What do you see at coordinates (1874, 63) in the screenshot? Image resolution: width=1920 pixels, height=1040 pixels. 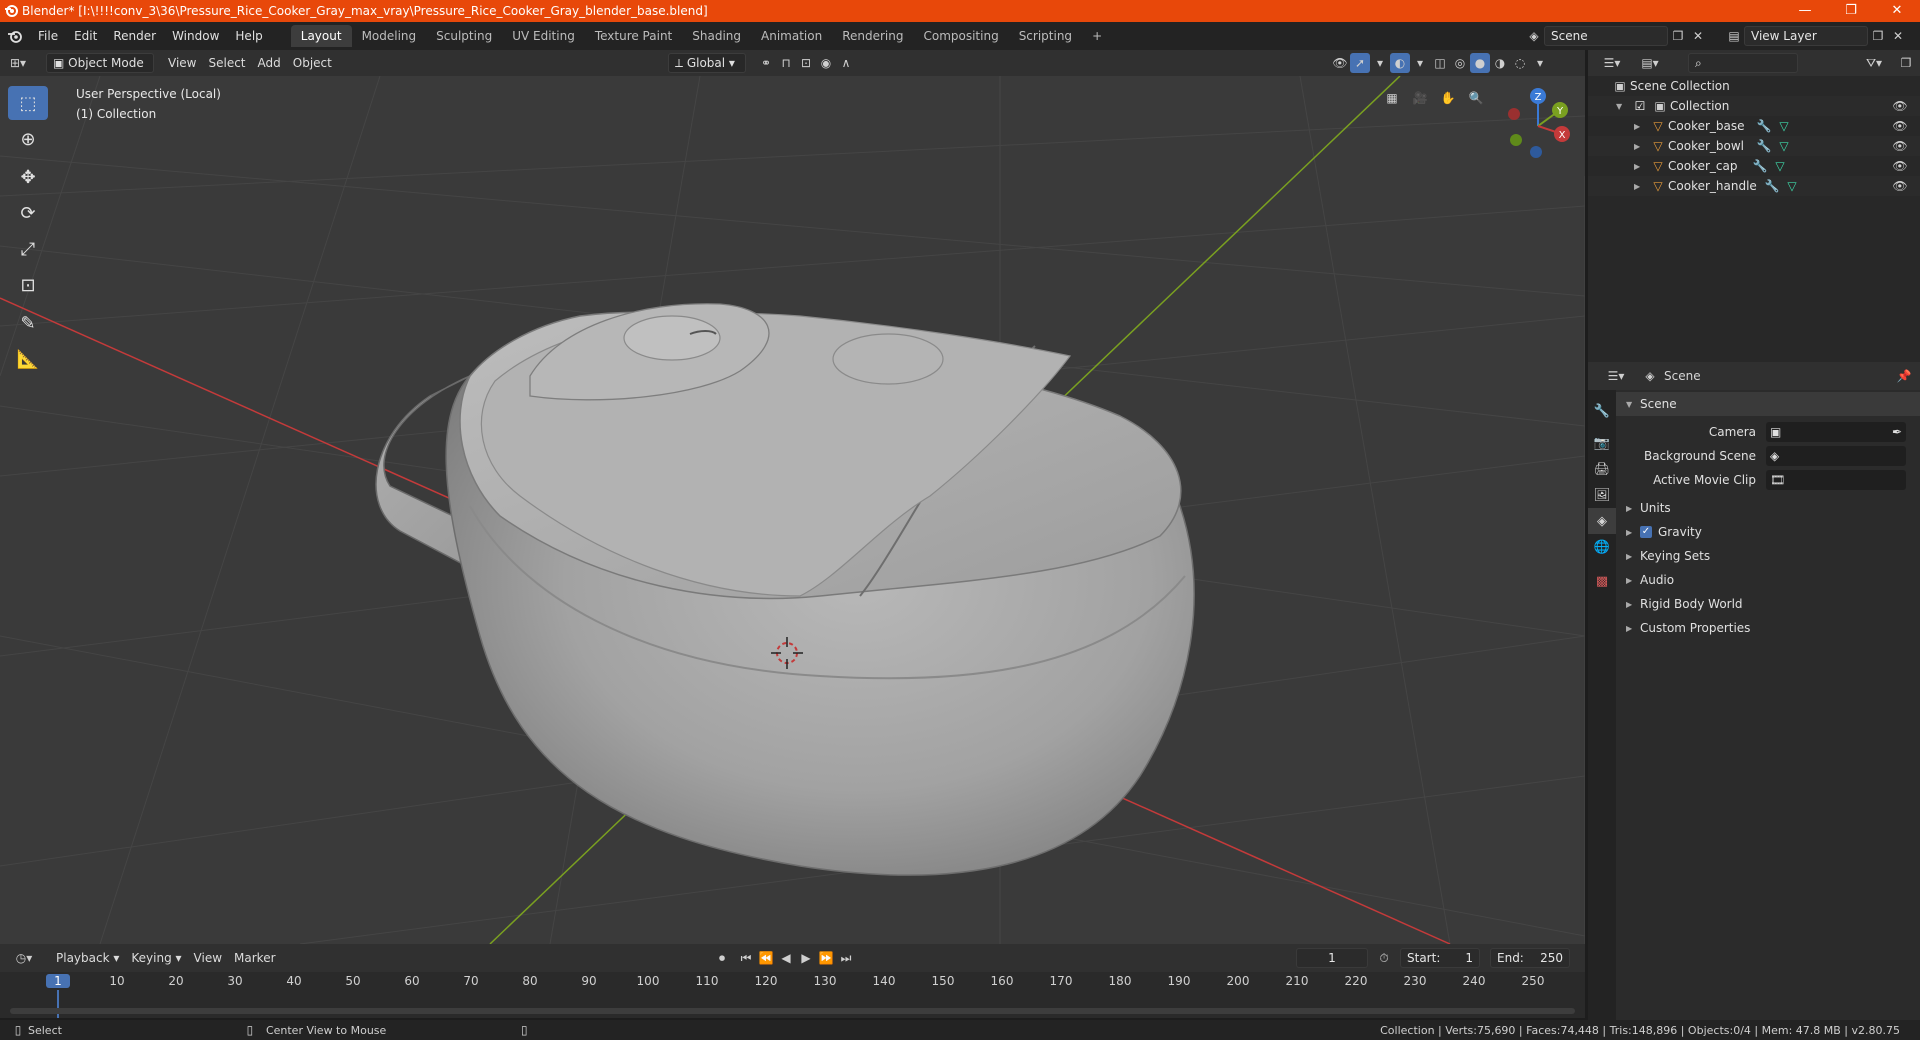 I see `filter-icon: ⛛▾` at bounding box center [1874, 63].